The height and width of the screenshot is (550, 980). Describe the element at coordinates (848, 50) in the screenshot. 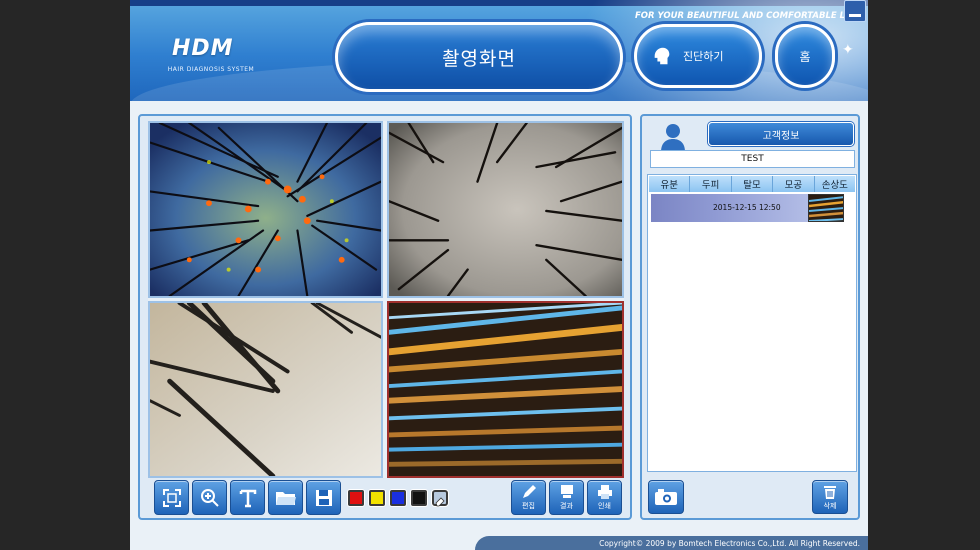

I see `sparkle-icon: ✦` at that location.